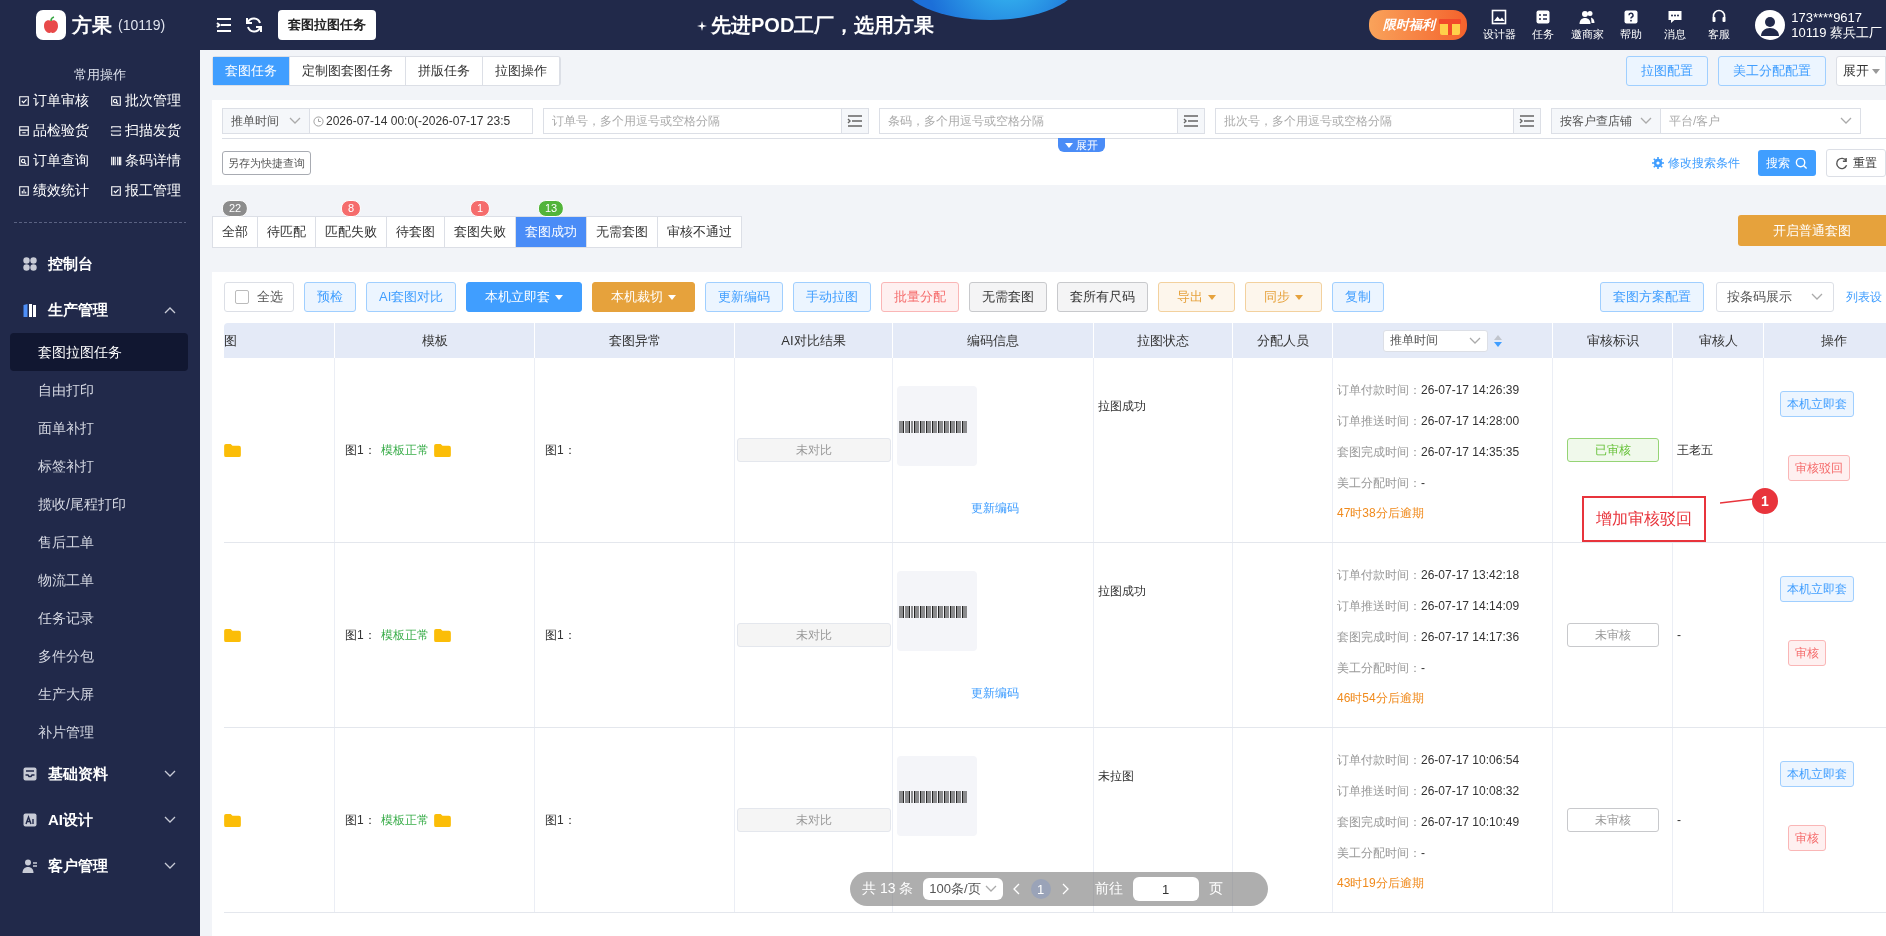  Describe the element at coordinates (64, 191) in the screenshot. I see `quick-action: 绩效统计` at that location.